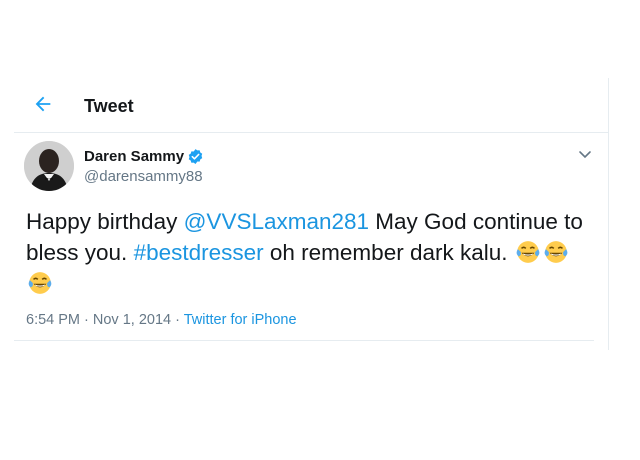 The height and width of the screenshot is (460, 640). What do you see at coordinates (109, 106) in the screenshot?
I see `page-title: Tweet` at bounding box center [109, 106].